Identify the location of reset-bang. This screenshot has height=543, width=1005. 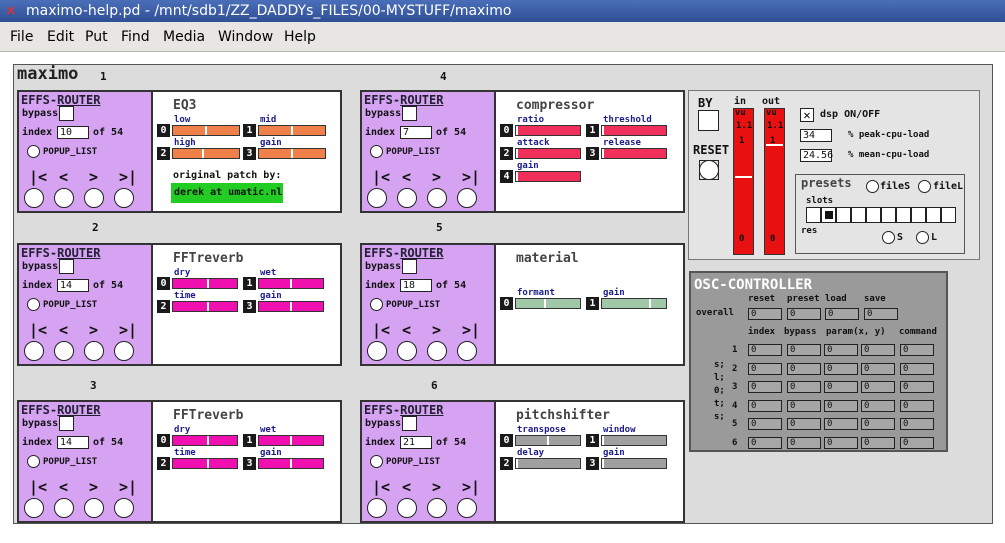
(709, 170).